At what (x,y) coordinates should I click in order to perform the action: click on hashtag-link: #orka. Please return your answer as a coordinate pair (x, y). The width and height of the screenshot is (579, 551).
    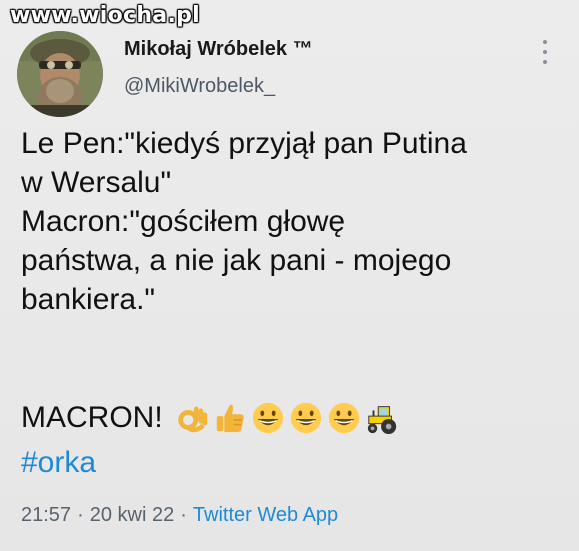
    Looking at the image, I should click on (58, 463).